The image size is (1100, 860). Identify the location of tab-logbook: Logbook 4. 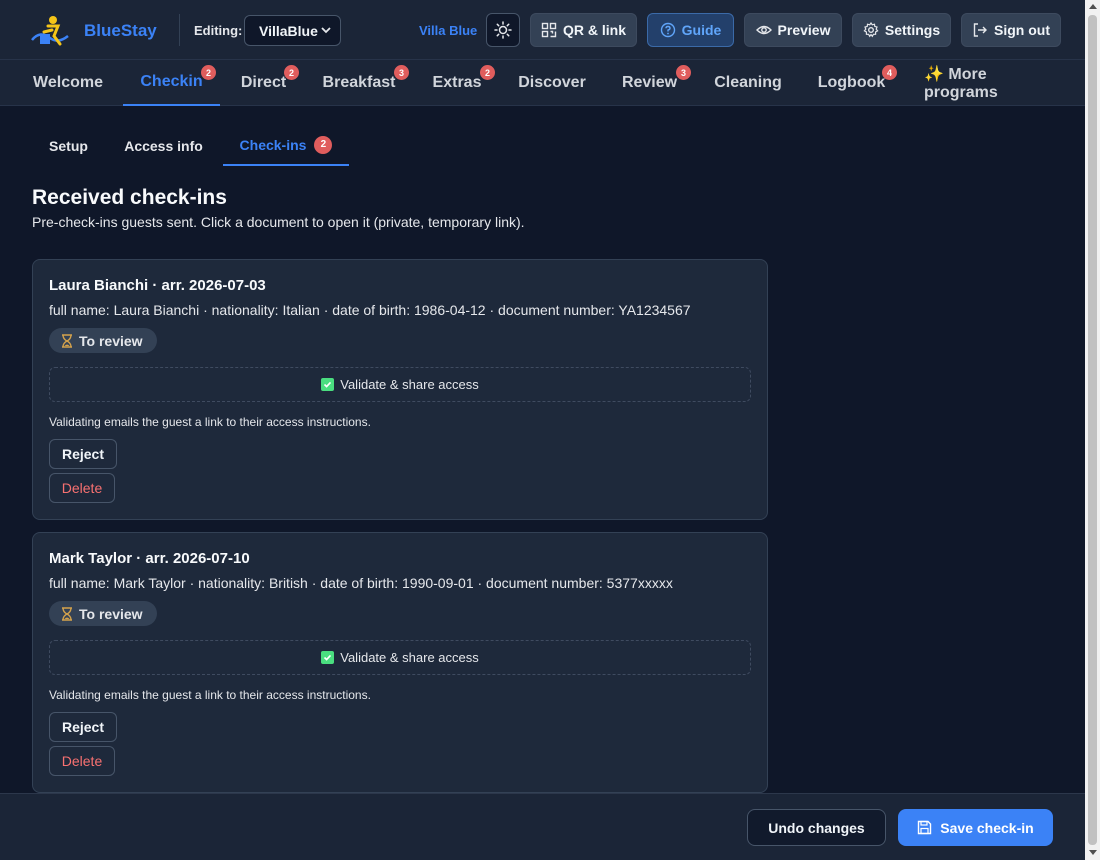
(857, 83).